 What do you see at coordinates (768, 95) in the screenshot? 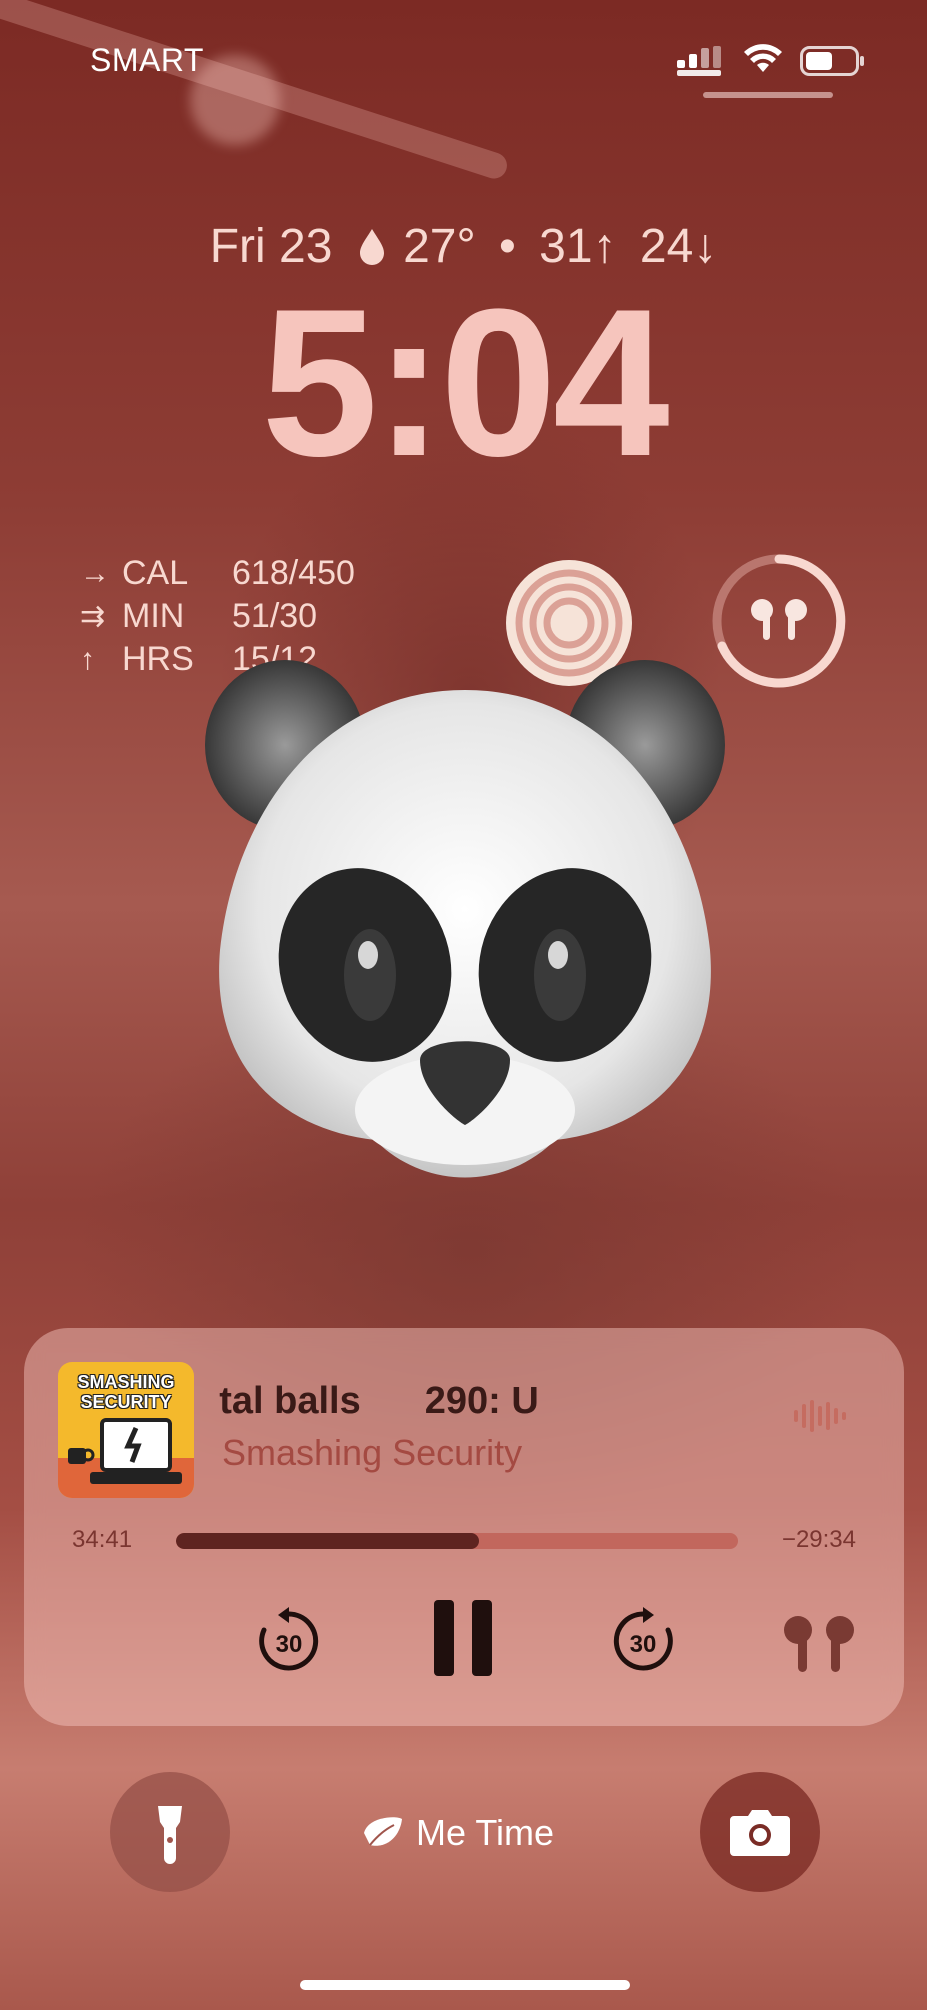
I see `status-underline` at bounding box center [768, 95].